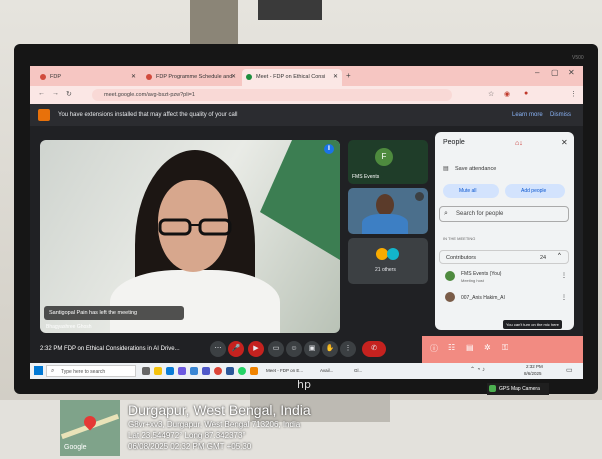  I want to click on gps-app-name: GPS Map Camera, so click(519, 389).